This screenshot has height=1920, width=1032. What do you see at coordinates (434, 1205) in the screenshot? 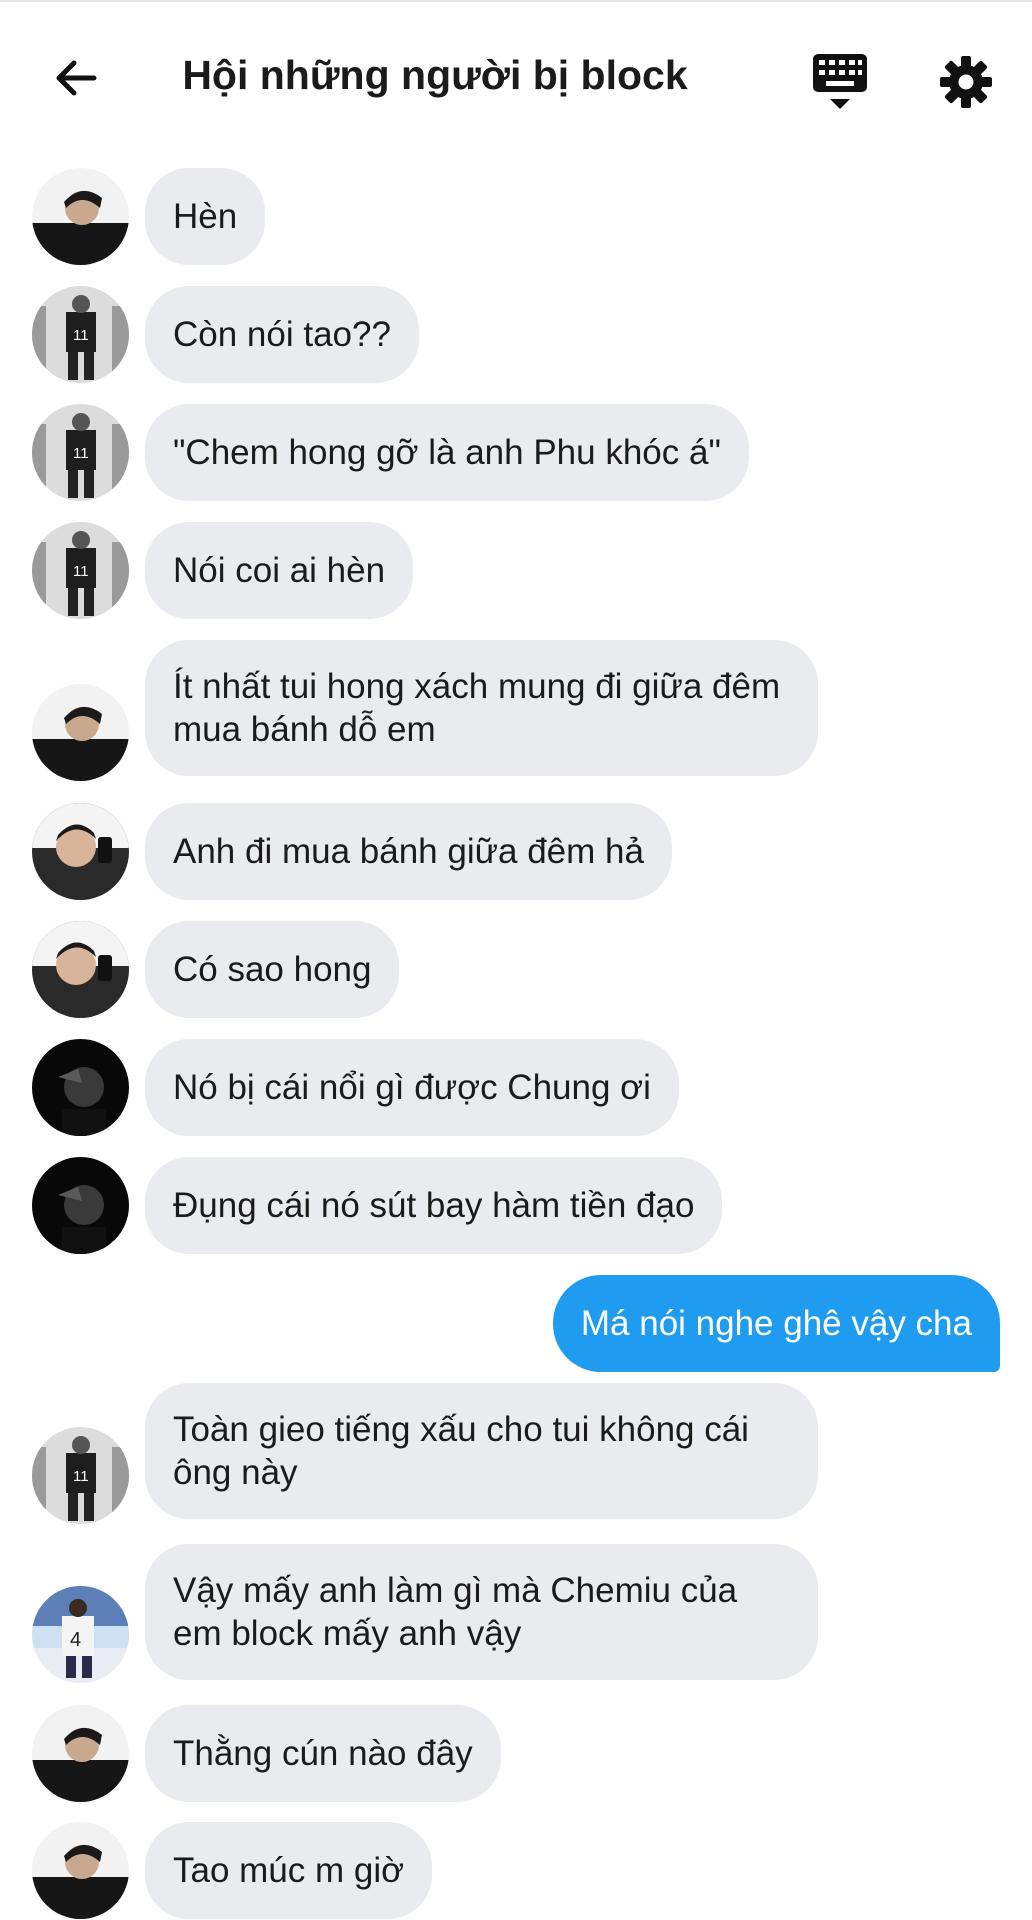
I see `message-bubble: Đụng cái nó sút bay hàm tiền đạo` at bounding box center [434, 1205].